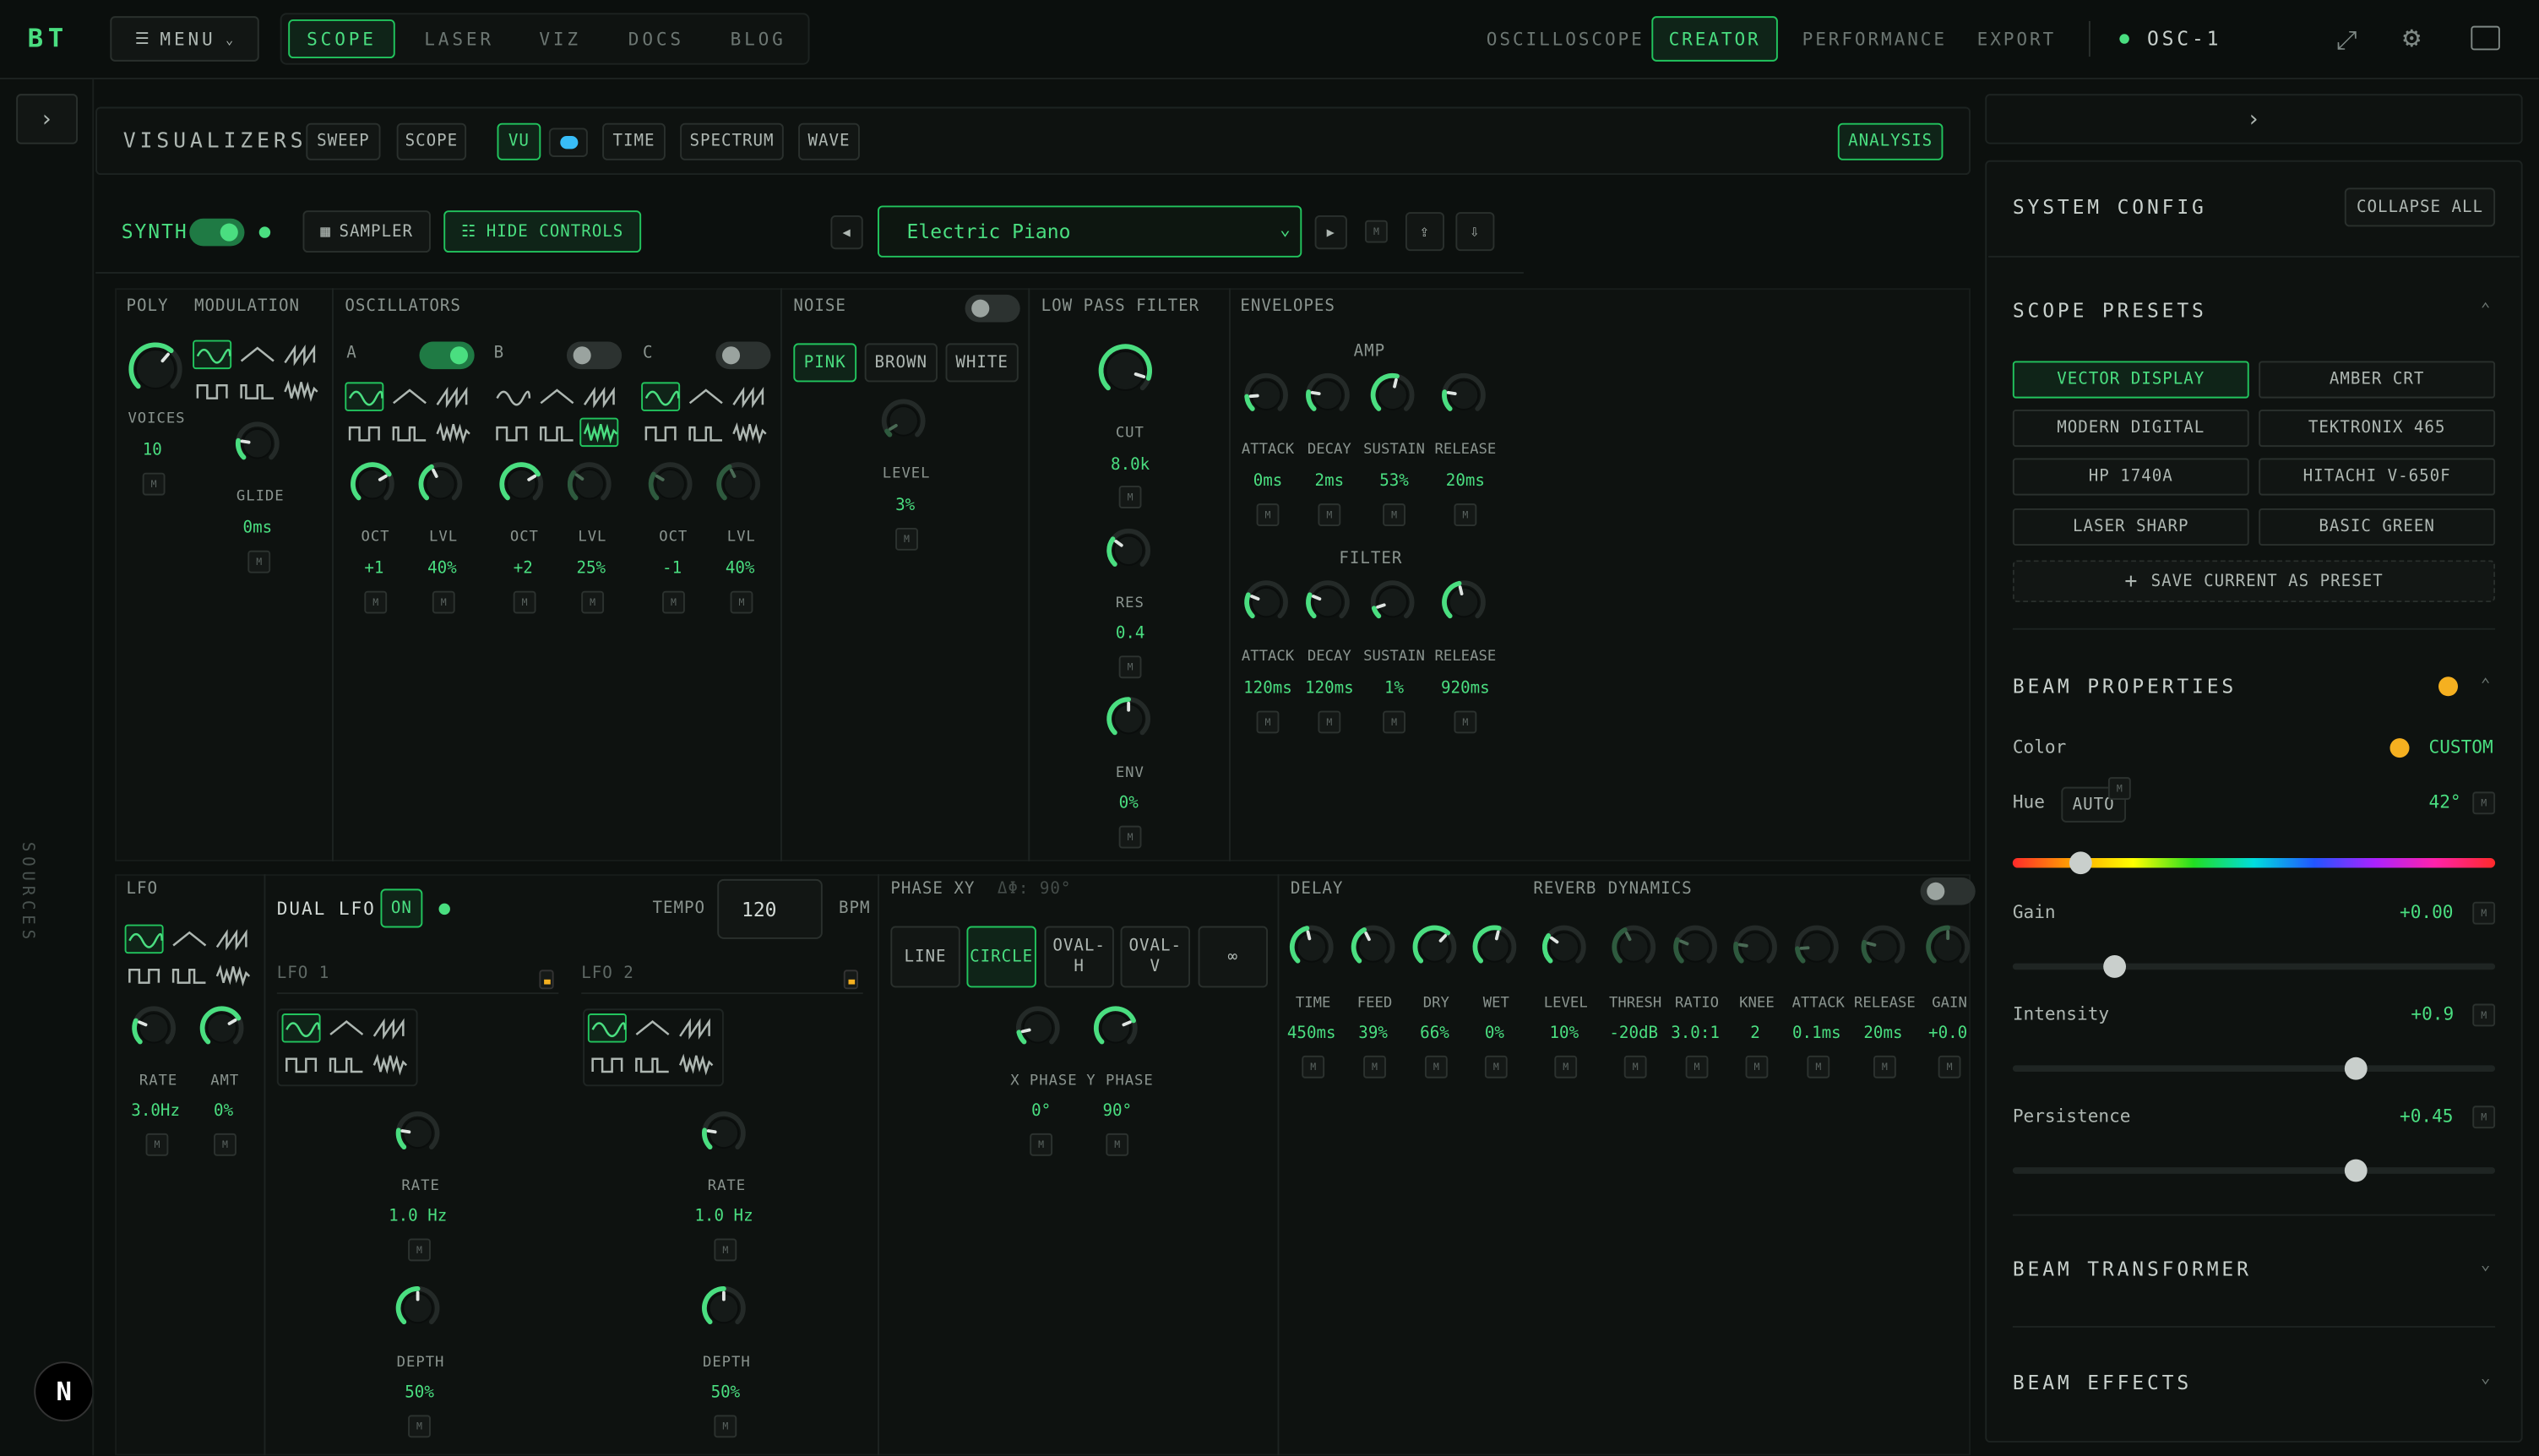 This screenshot has height=1456, width=2539. Describe the element at coordinates (1130, 497) in the screenshot. I see `cut-midi: M` at that location.